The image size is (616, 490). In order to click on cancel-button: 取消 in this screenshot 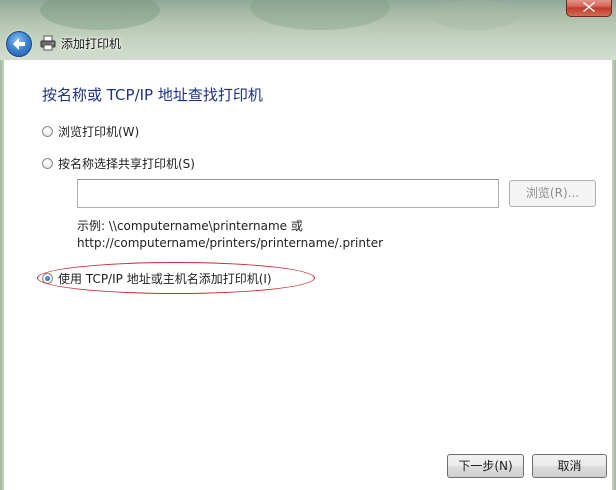, I will do `click(569, 466)`.